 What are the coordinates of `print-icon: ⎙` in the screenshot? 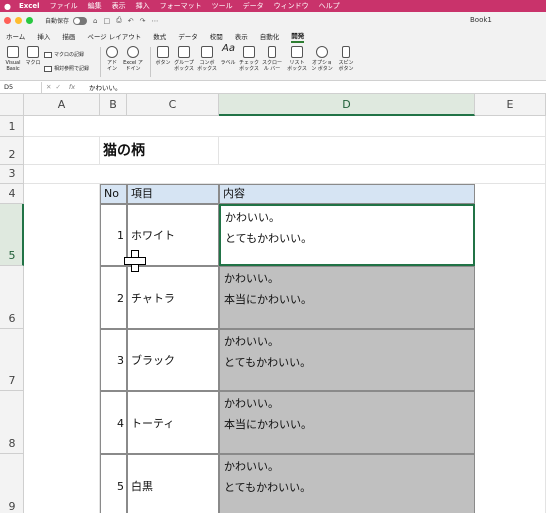 It's located at (119, 20).